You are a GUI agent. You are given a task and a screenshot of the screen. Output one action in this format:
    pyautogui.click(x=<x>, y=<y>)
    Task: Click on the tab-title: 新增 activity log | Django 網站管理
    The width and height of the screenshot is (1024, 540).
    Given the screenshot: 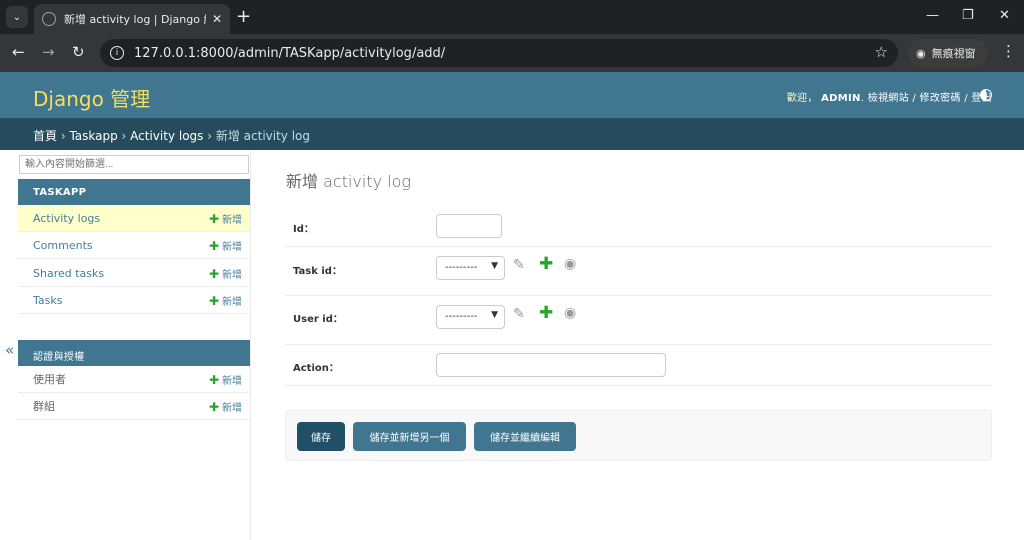 What is the action you would take?
    pyautogui.click(x=135, y=19)
    